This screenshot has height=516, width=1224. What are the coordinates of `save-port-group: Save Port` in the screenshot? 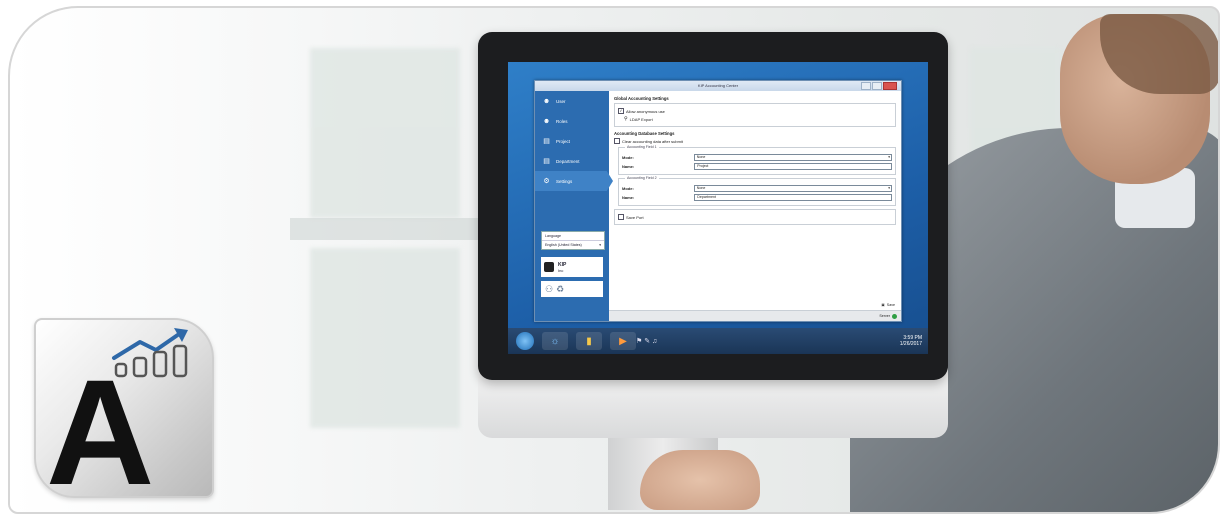 It's located at (755, 217).